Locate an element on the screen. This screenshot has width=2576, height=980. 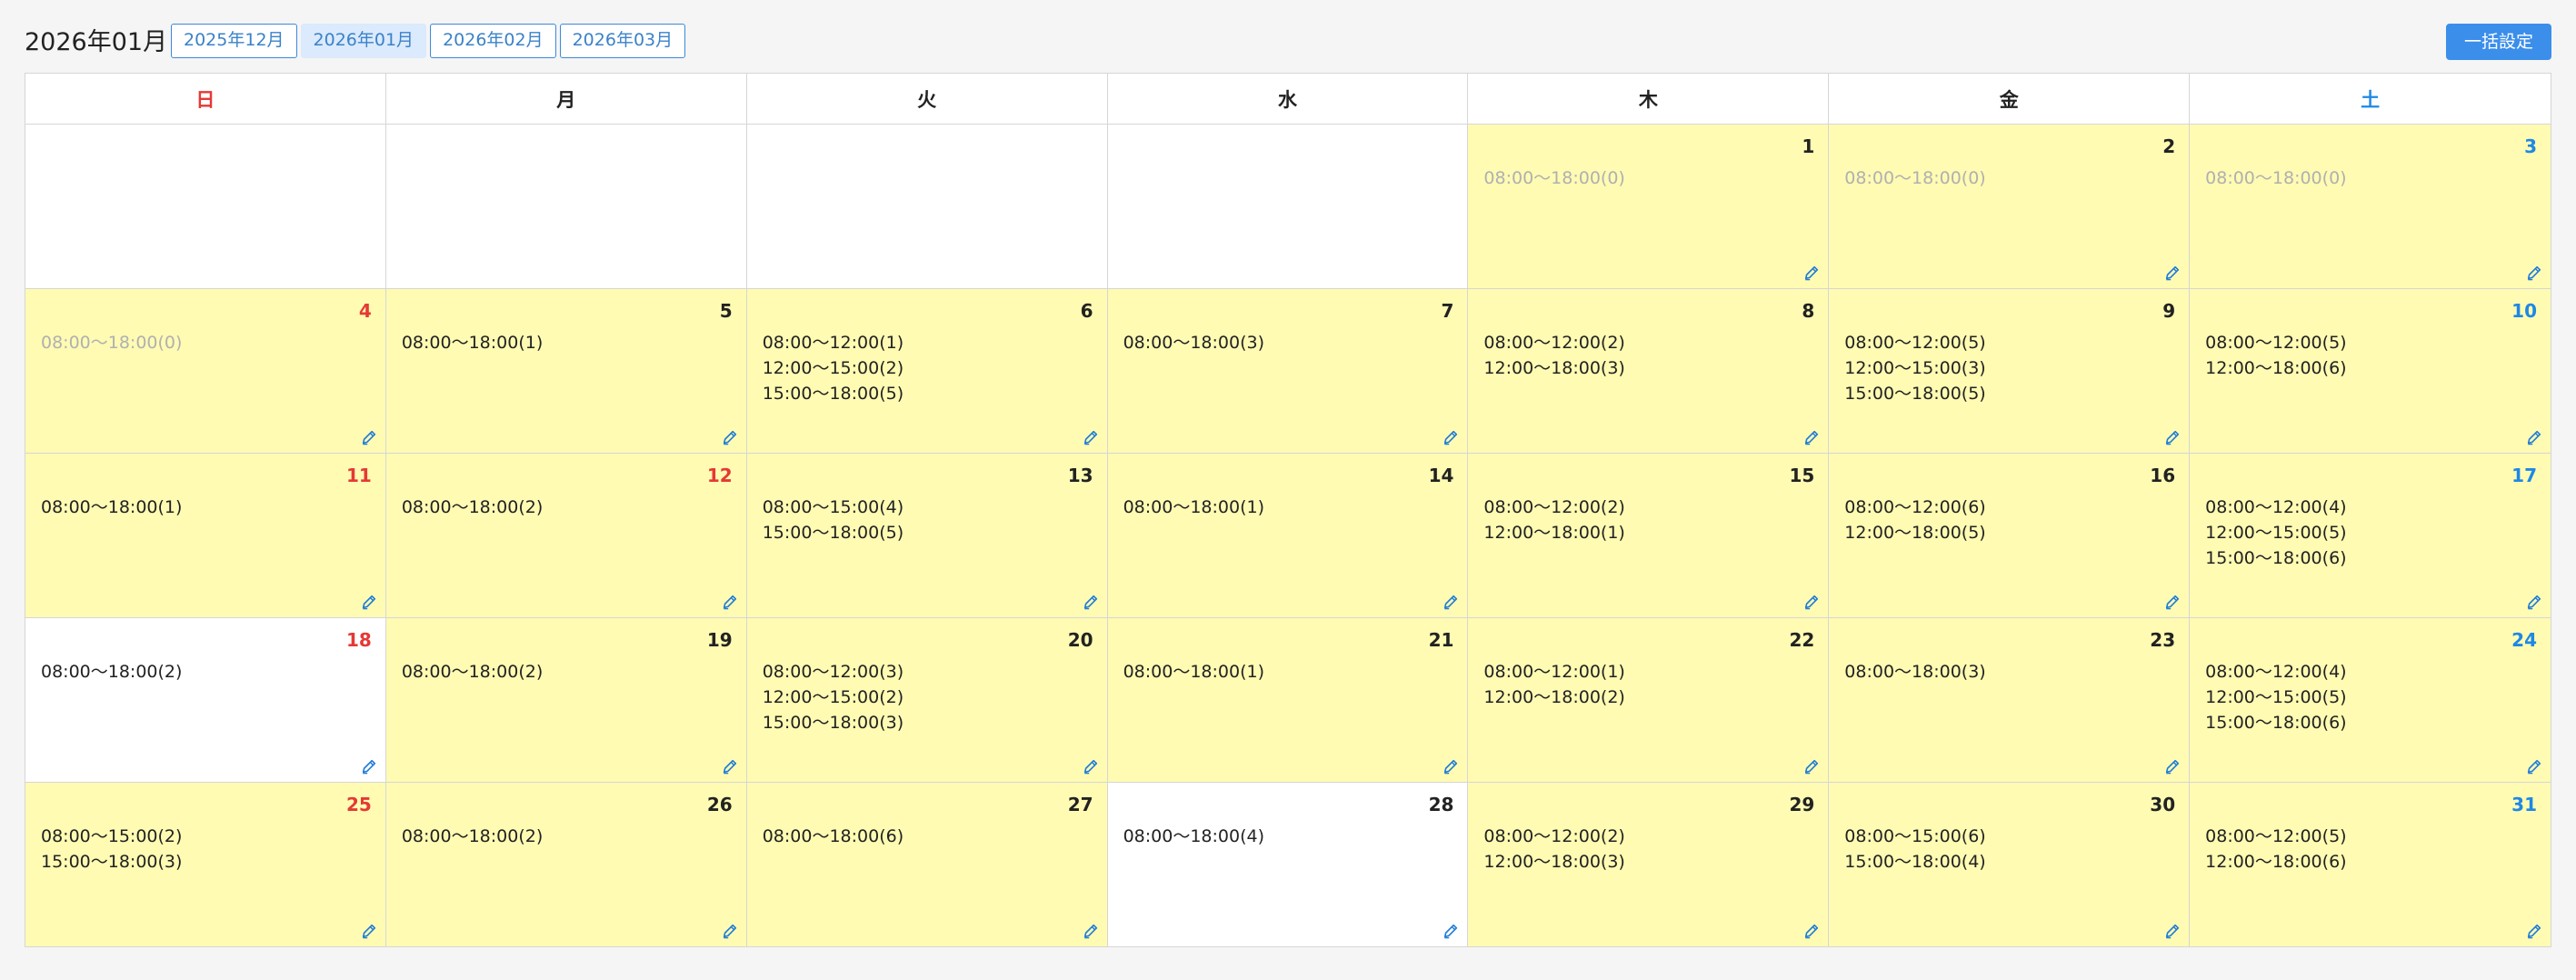
day-number: 28 is located at coordinates (1441, 804).